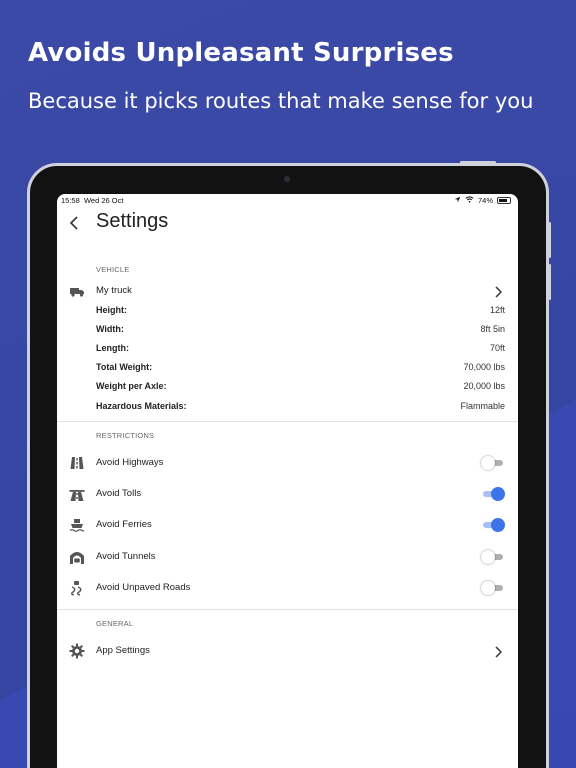  I want to click on vehicle-spec-row: Weight per Axle: 20,000 lbs, so click(287, 387).